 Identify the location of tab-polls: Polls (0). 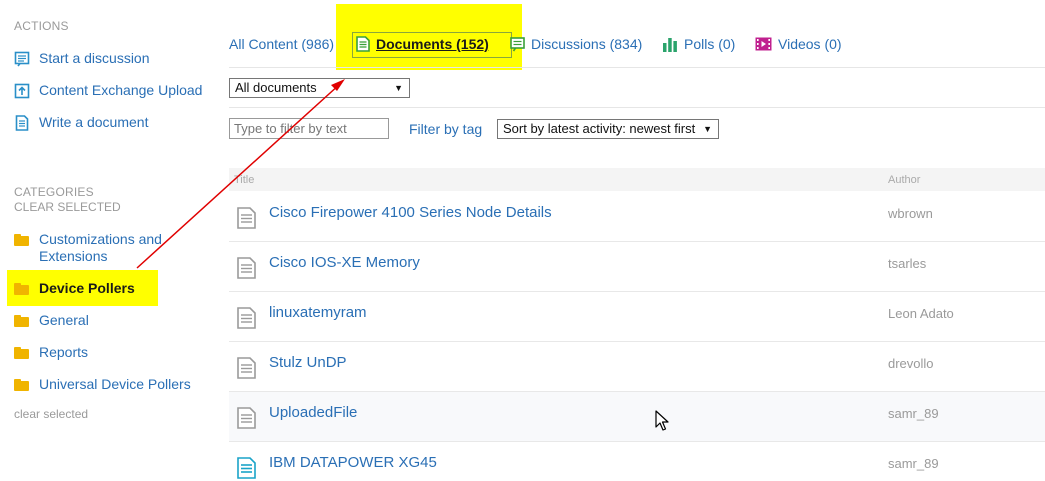
(698, 44).